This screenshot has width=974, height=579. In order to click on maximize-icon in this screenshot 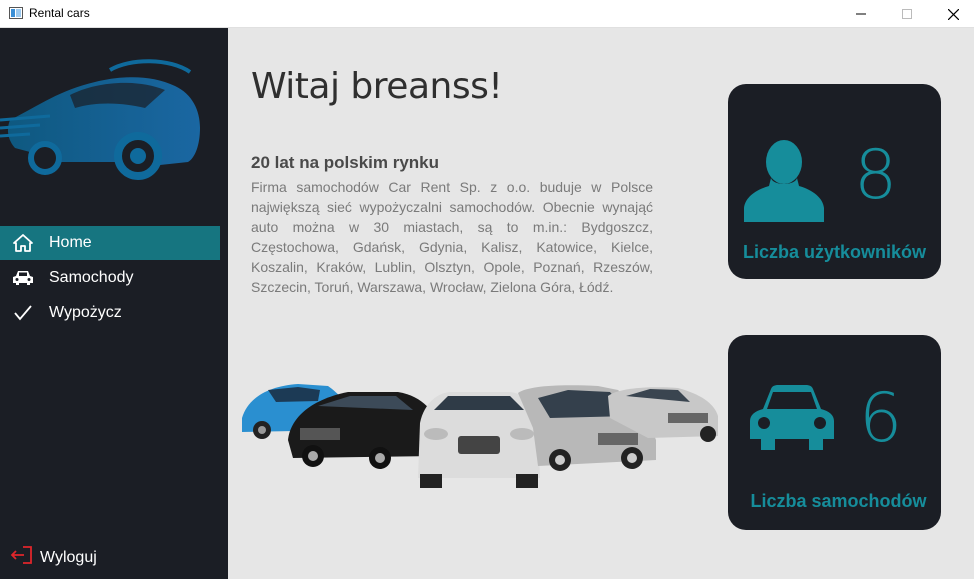, I will do `click(907, 14)`.